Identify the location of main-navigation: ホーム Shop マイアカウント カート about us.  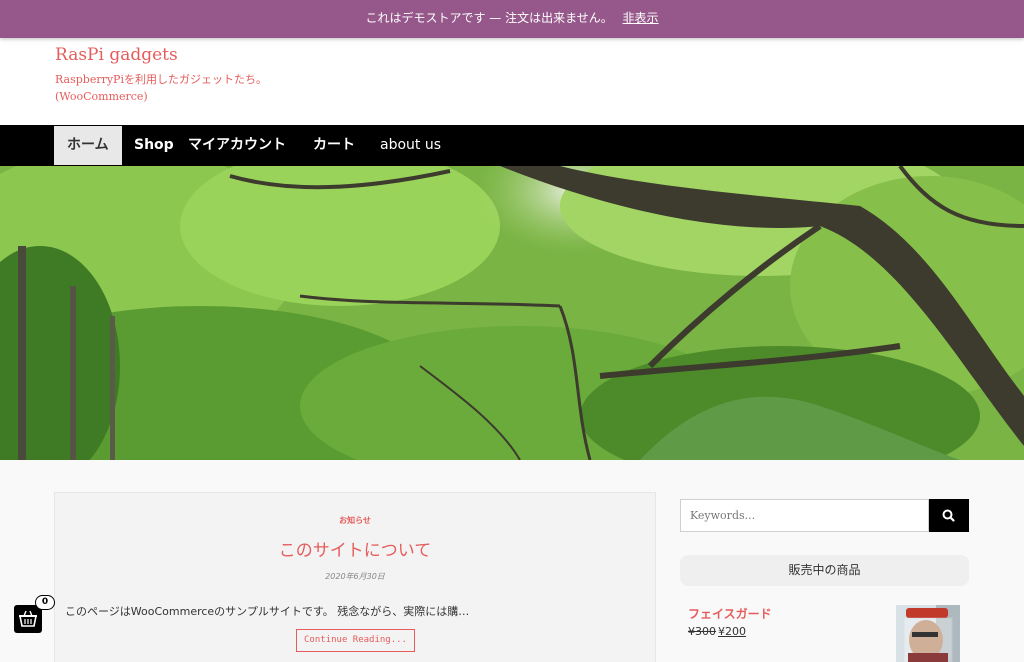
(512, 145).